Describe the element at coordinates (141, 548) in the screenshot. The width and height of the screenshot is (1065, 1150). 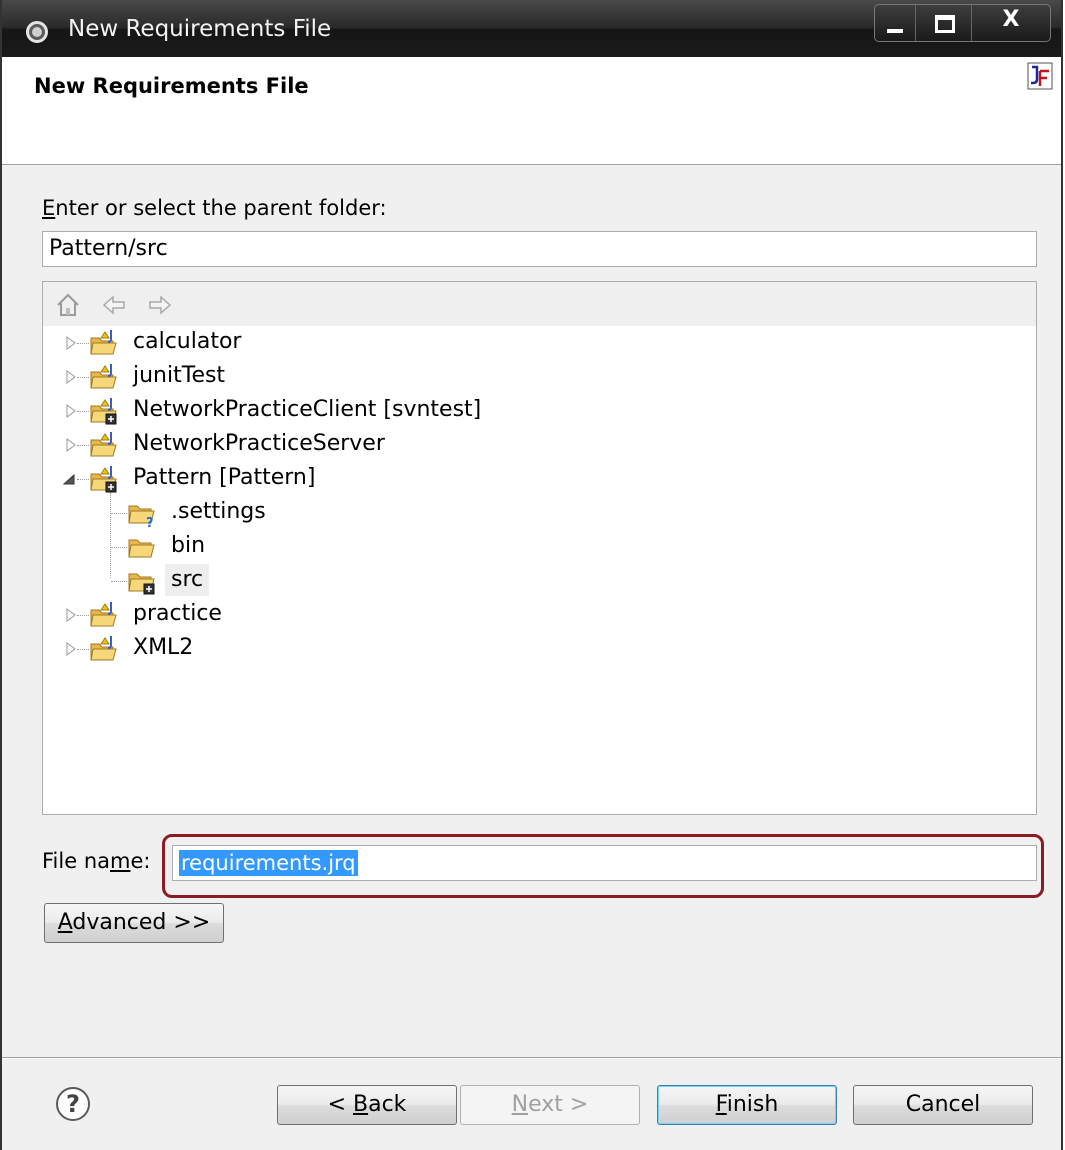
I see `folder-icon` at that location.